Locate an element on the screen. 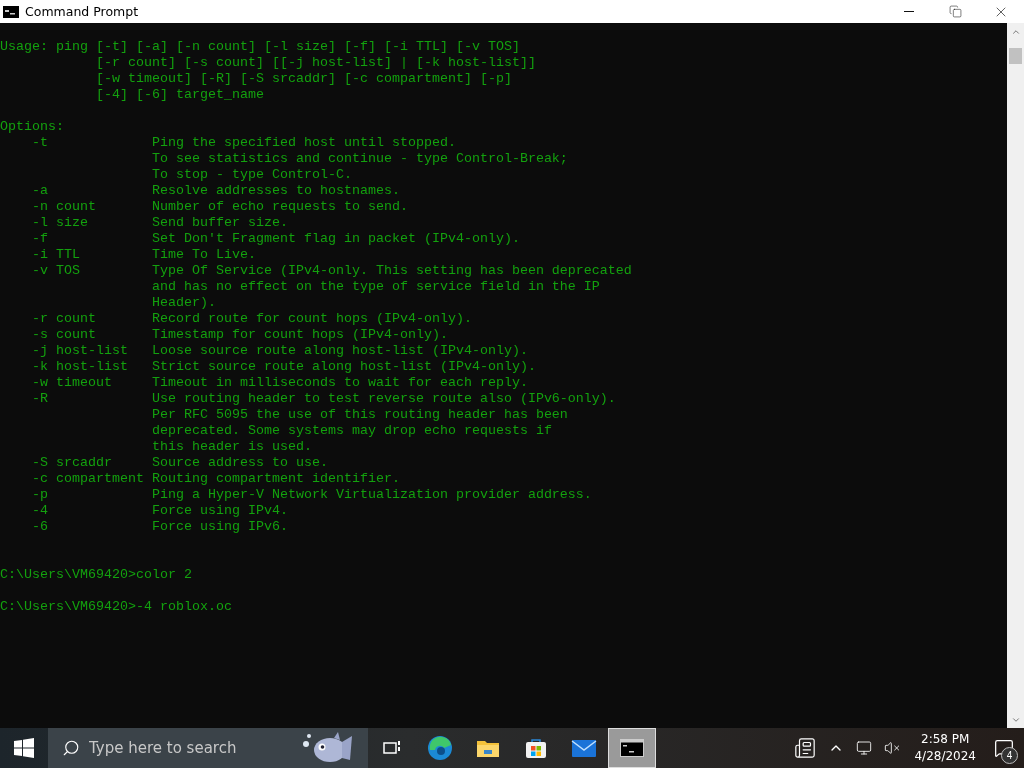 The height and width of the screenshot is (768, 1024). browser-icon is located at coordinates (440, 748).